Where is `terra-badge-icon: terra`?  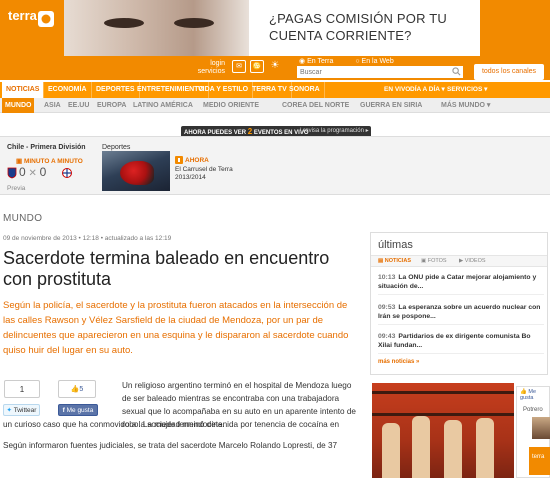
terra-badge-icon: terra is located at coordinates (539, 461).